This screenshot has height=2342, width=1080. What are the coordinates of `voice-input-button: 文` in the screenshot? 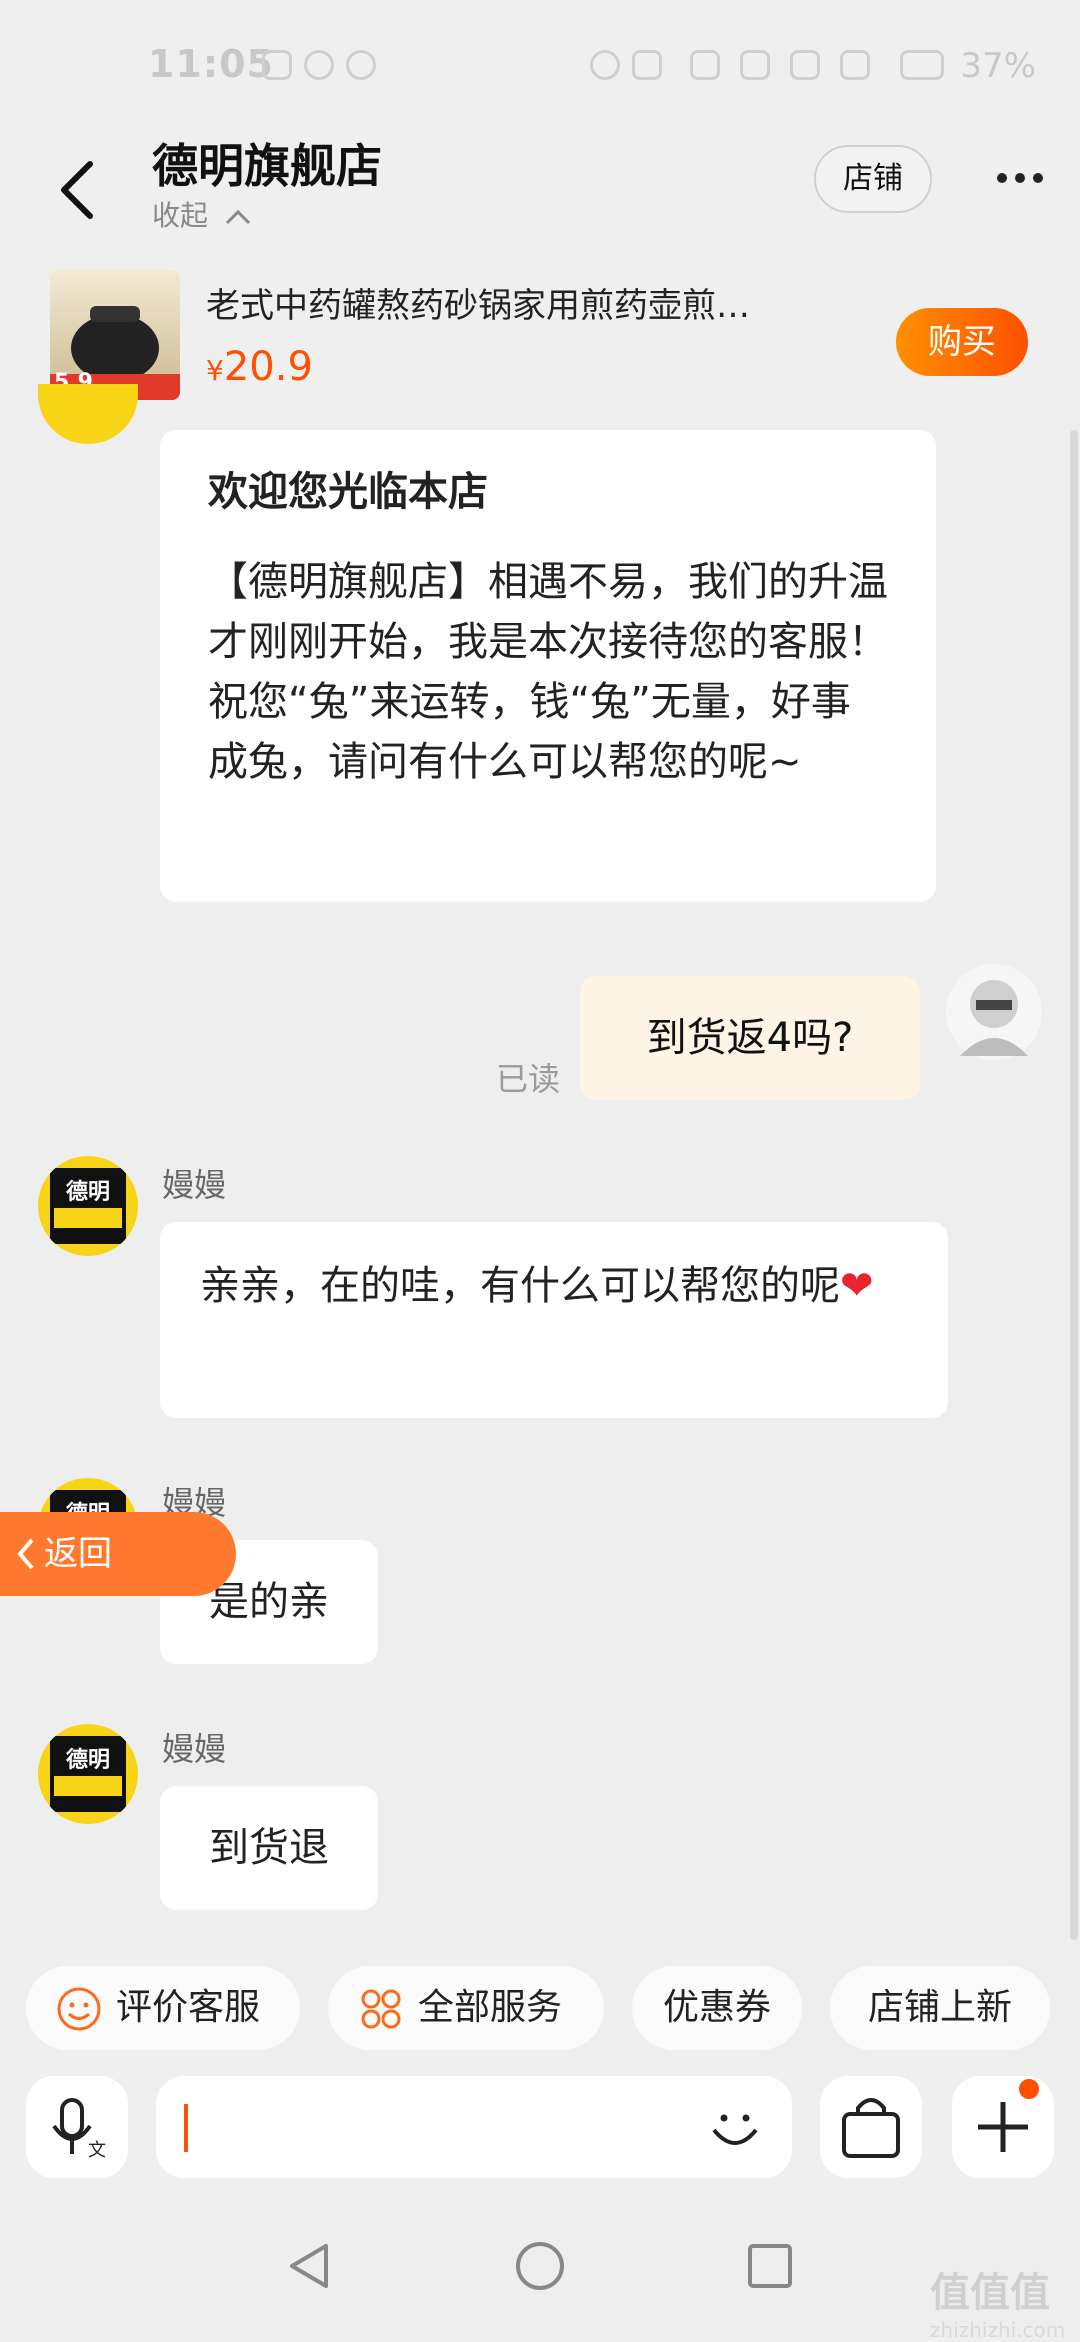 It's located at (77, 2127).